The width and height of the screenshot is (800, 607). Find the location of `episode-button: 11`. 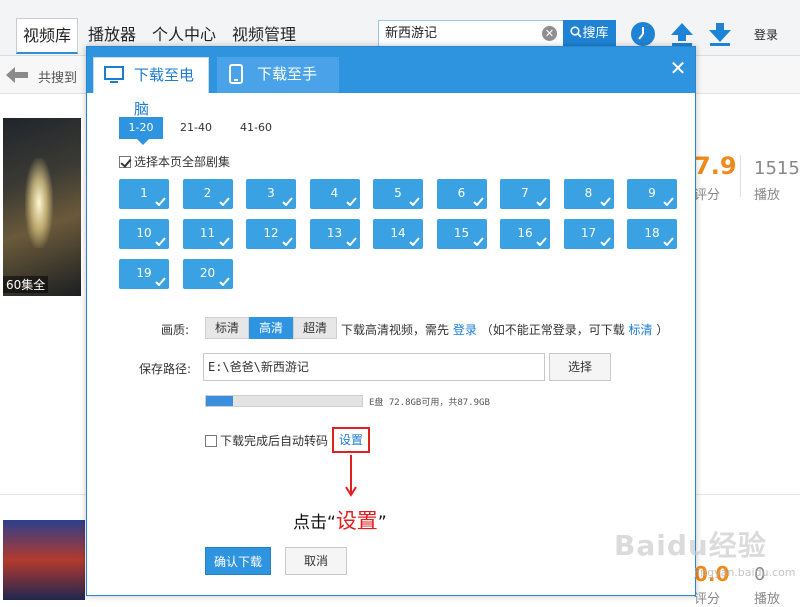

episode-button: 11 is located at coordinates (207, 234).